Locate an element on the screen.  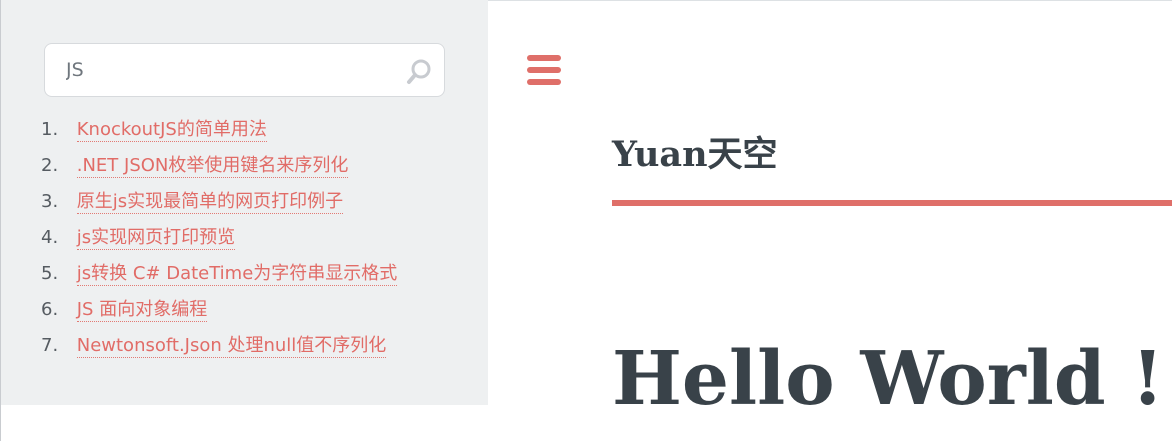
hamburger-menu-icon is located at coordinates (544, 70).